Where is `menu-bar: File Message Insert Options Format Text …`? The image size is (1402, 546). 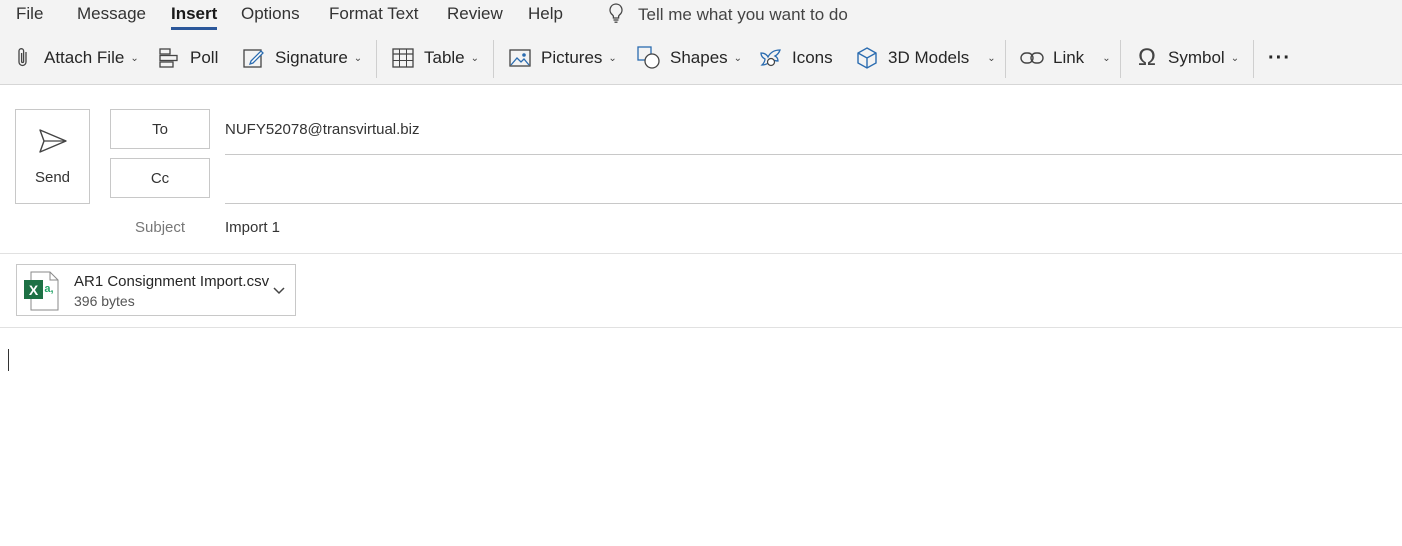
menu-bar: File Message Insert Options Format Text … is located at coordinates (701, 15).